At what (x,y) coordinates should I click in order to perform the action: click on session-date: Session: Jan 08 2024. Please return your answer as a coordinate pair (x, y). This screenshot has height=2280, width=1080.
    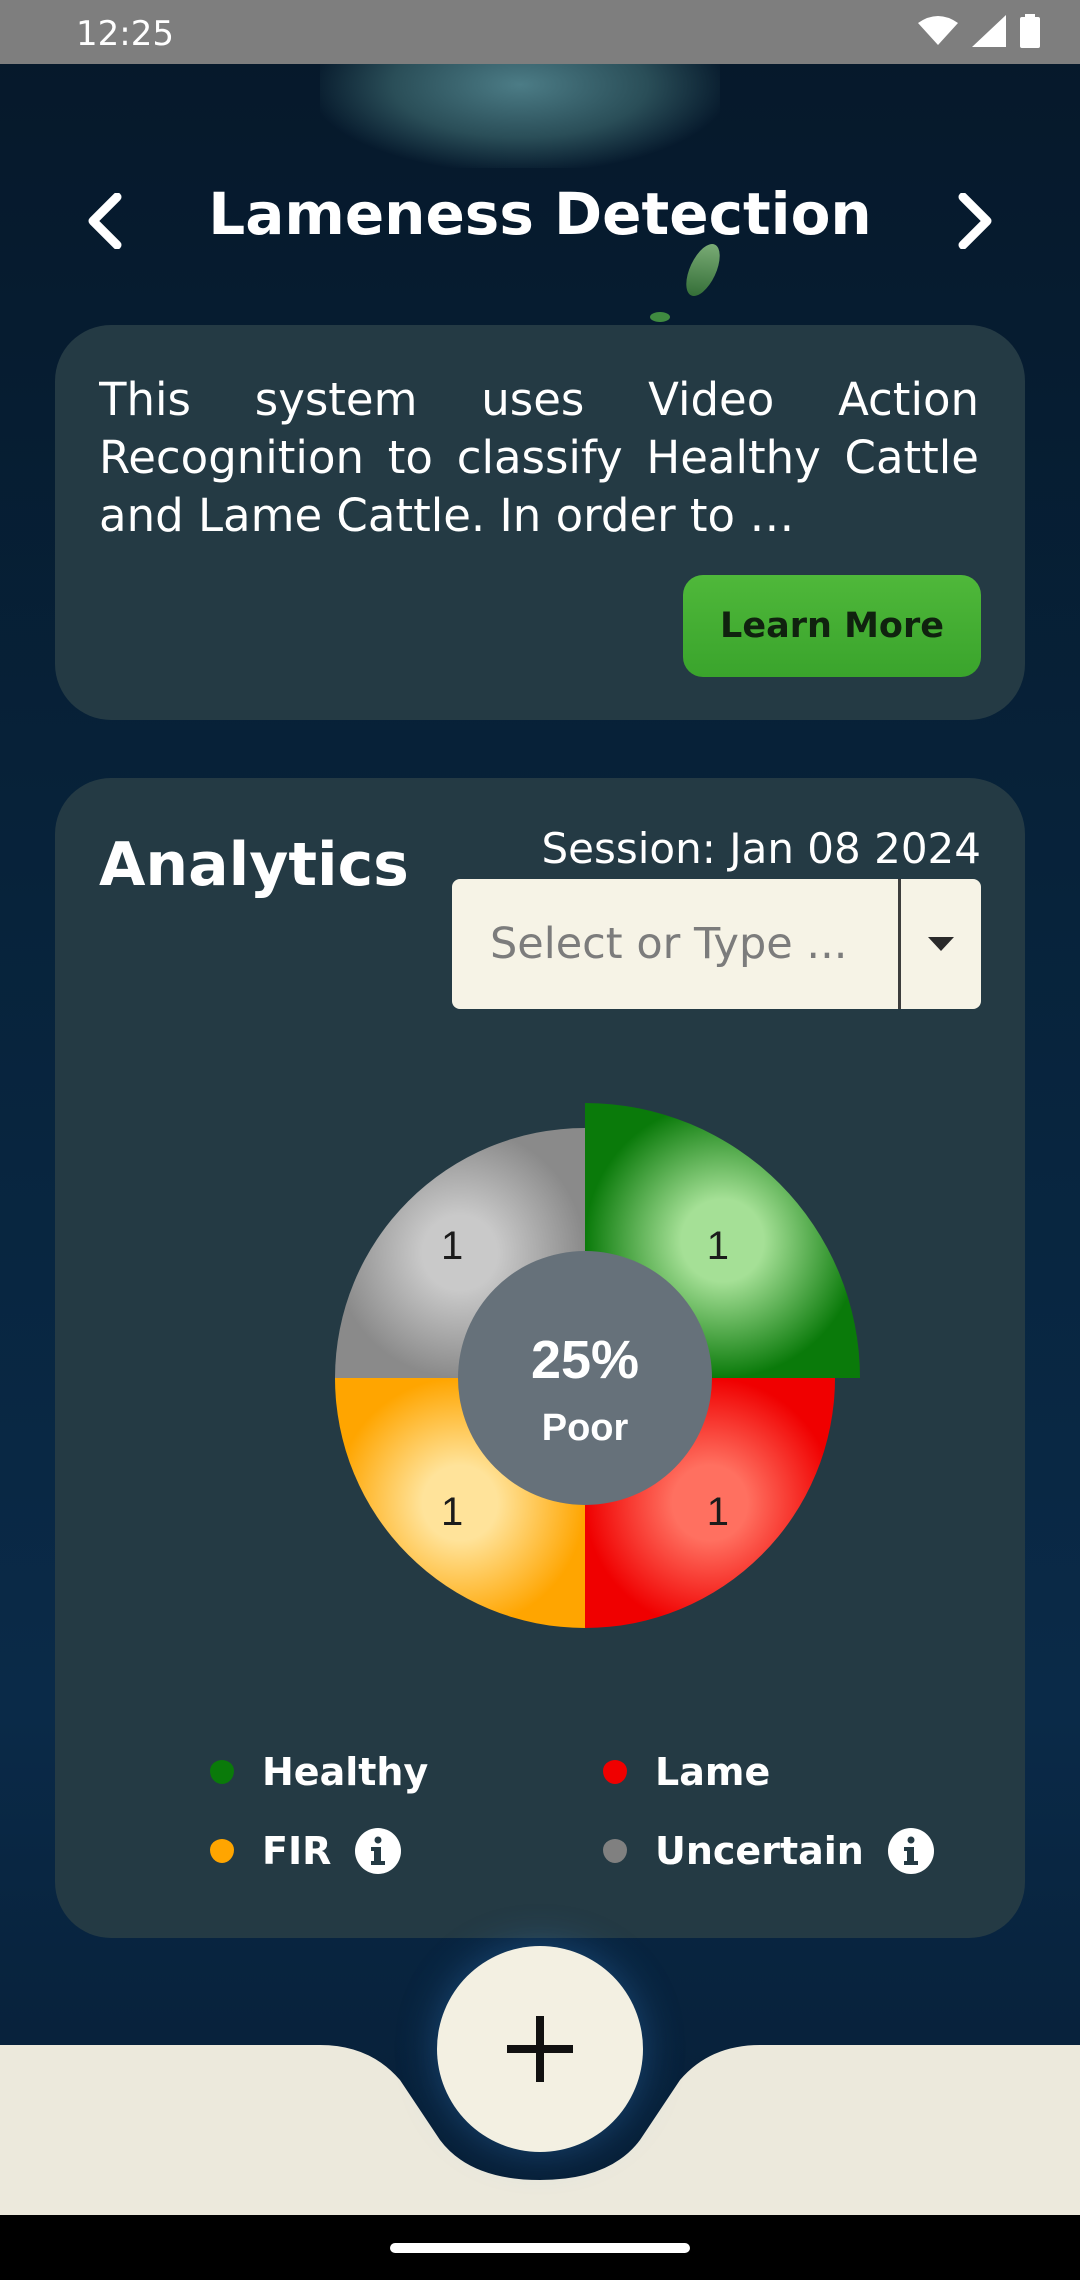
    Looking at the image, I should click on (761, 848).